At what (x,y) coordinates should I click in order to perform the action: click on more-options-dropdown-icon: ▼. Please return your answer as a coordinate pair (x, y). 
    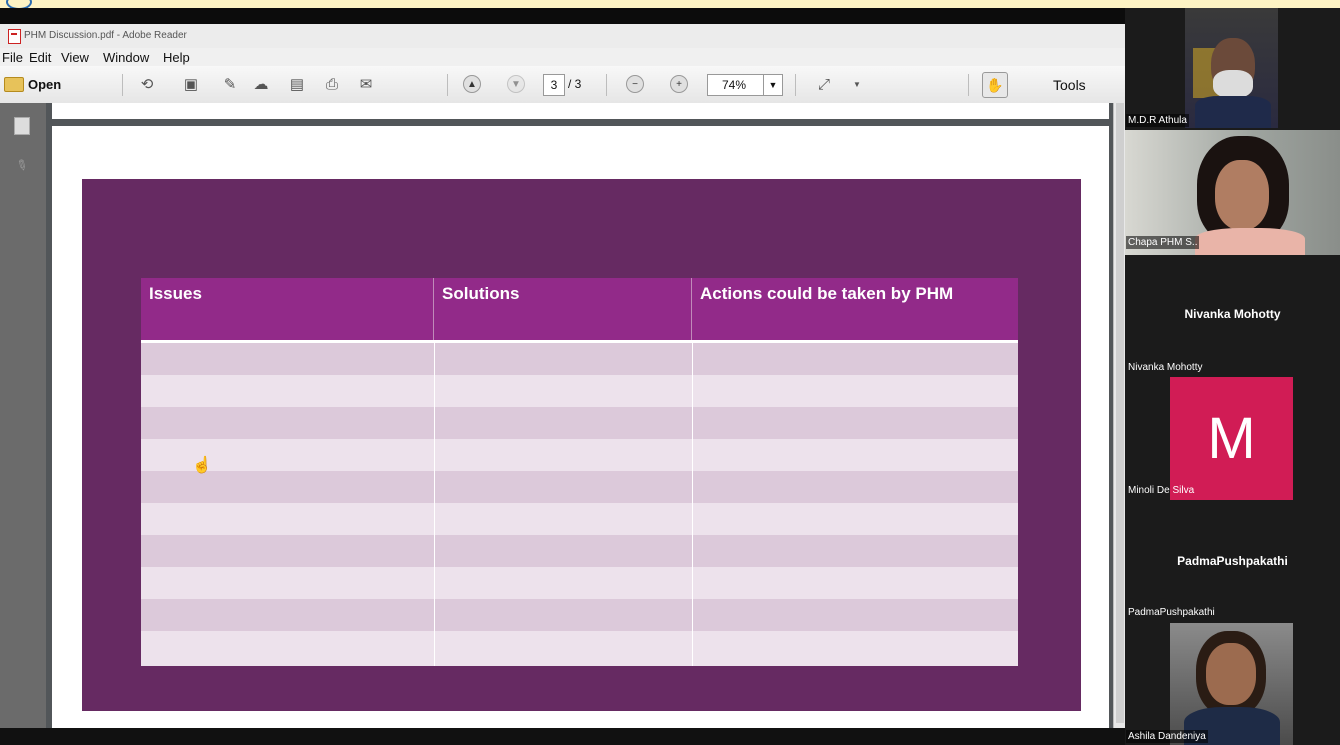
    Looking at the image, I should click on (857, 84).